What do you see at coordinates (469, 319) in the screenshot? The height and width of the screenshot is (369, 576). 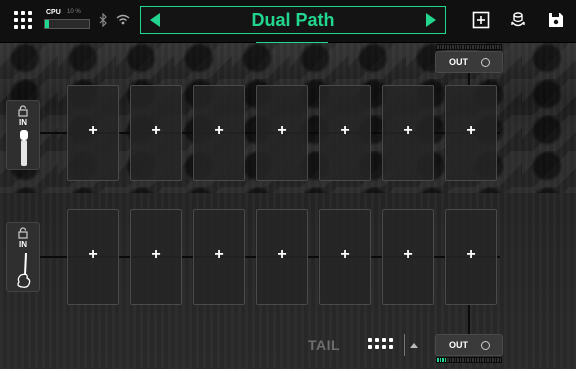 I see `out-2-wire` at bounding box center [469, 319].